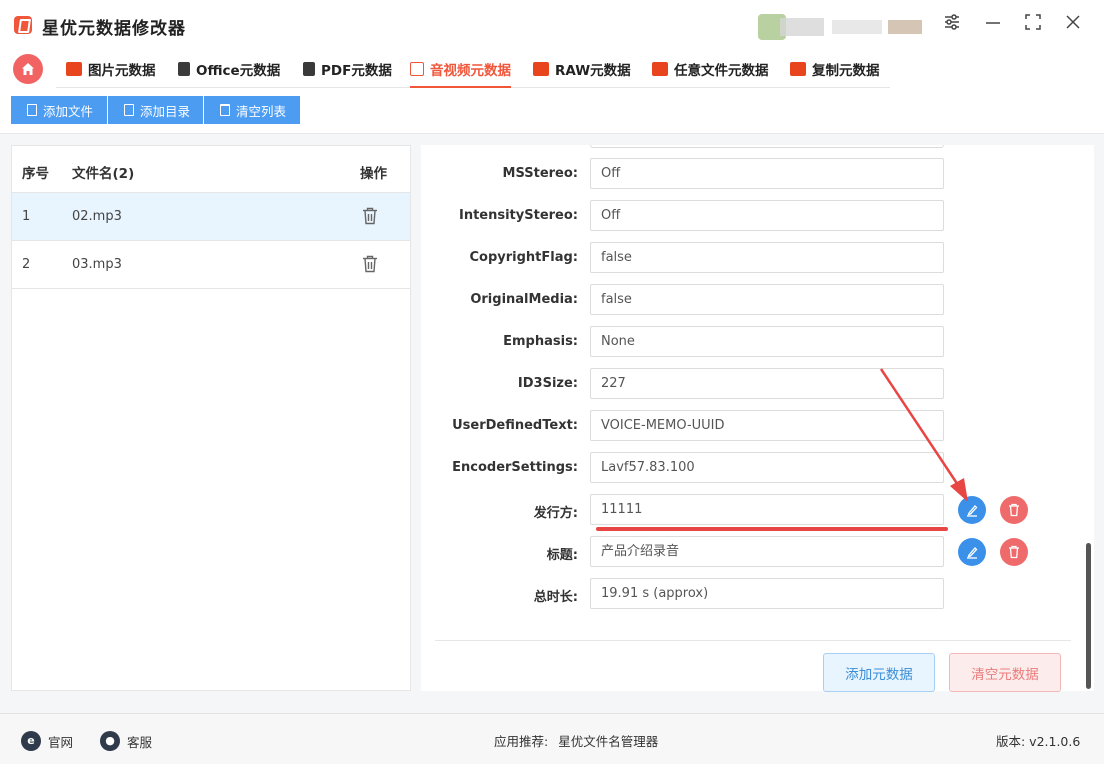 The width and height of the screenshot is (1104, 764). I want to click on tab-av-metadata: 音视频元数据, so click(460, 69).